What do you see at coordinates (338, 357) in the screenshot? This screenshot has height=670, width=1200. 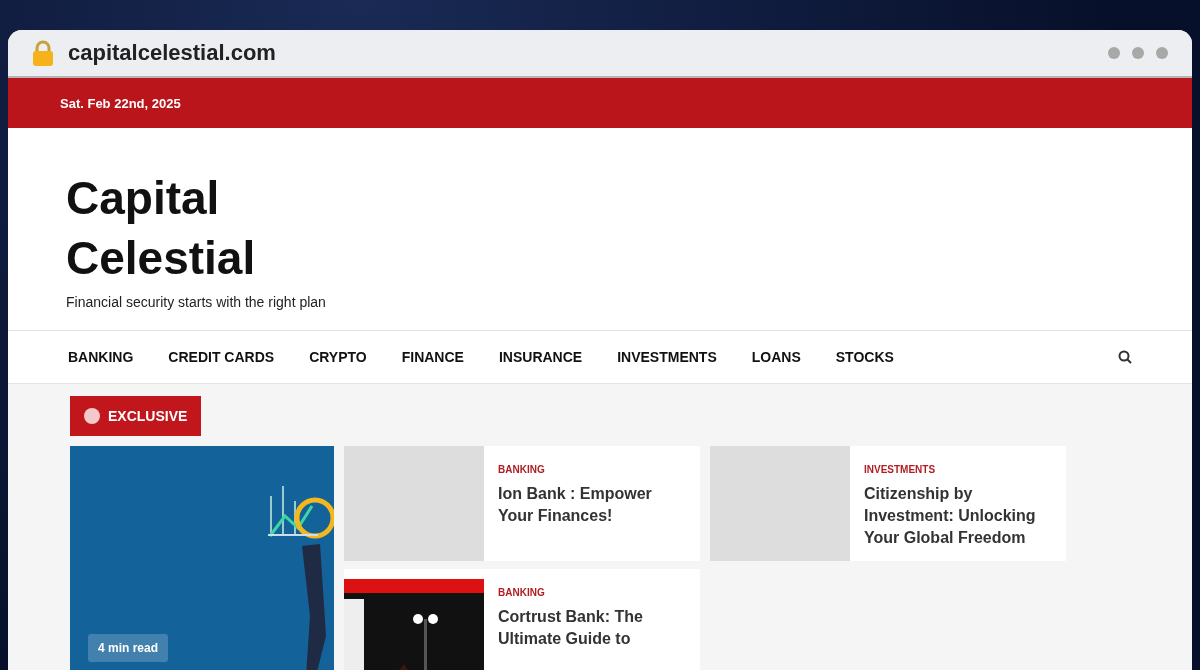 I see `nav-link: CRYPTO` at bounding box center [338, 357].